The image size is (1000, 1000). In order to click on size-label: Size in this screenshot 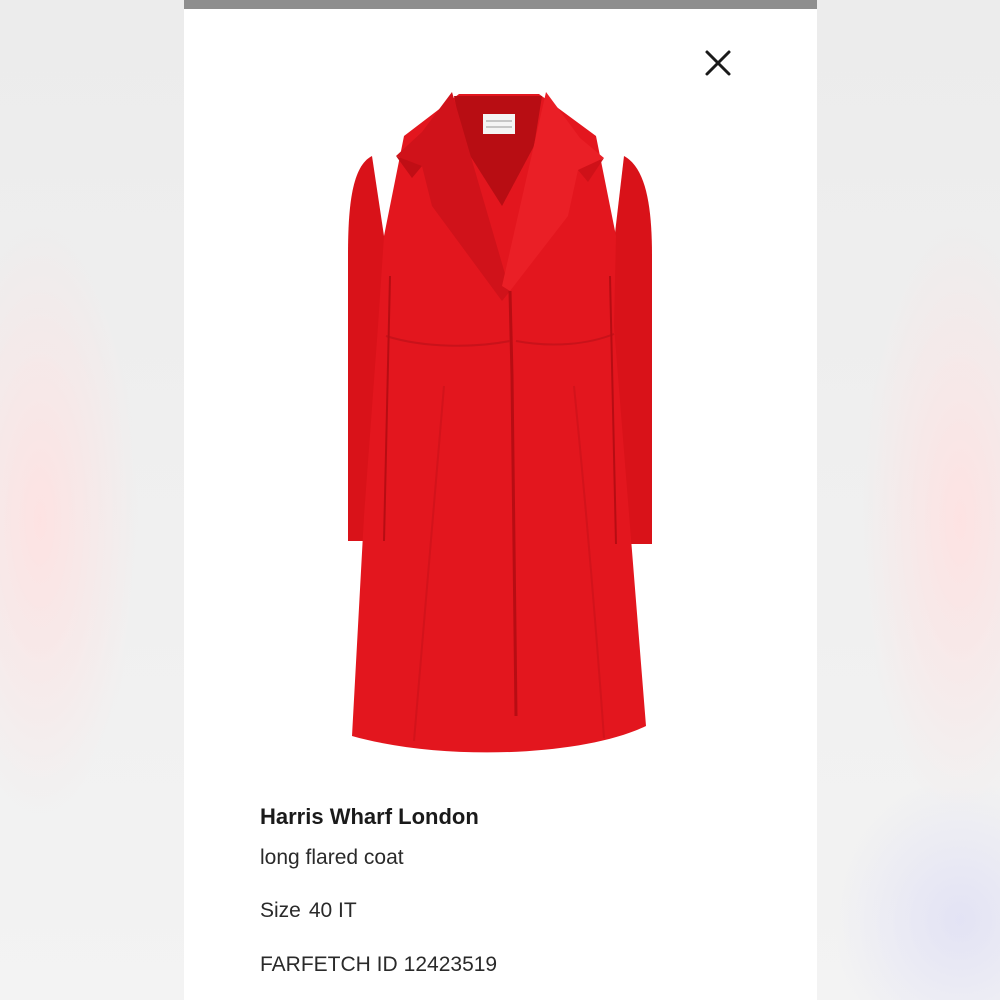, I will do `click(280, 910)`.